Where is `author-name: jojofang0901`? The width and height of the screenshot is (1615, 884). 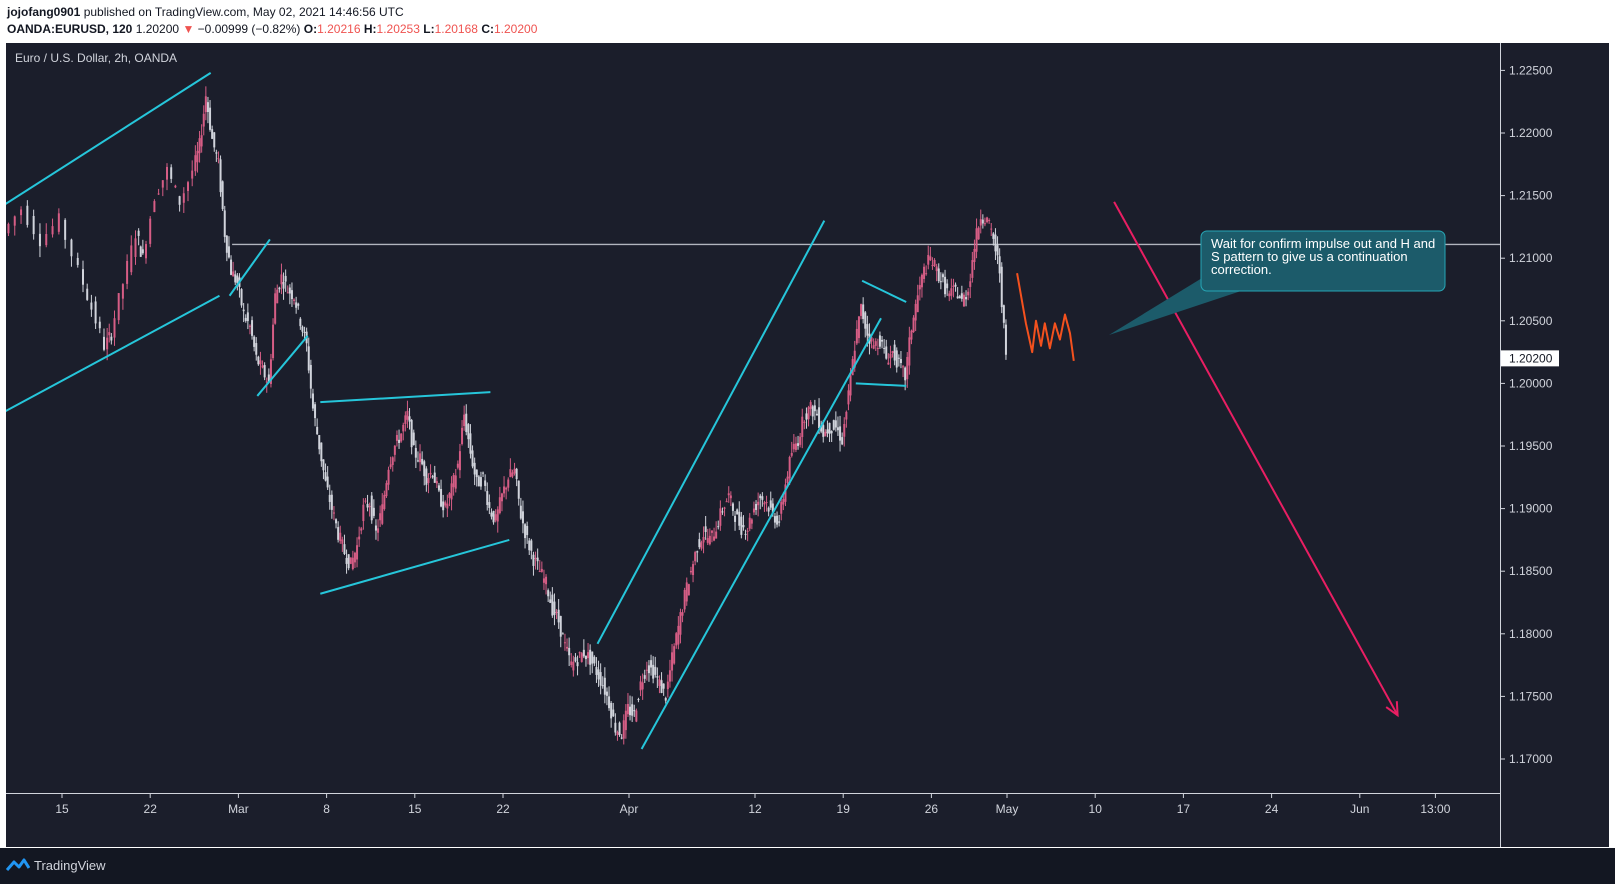 author-name: jojofang0901 is located at coordinates (43, 12).